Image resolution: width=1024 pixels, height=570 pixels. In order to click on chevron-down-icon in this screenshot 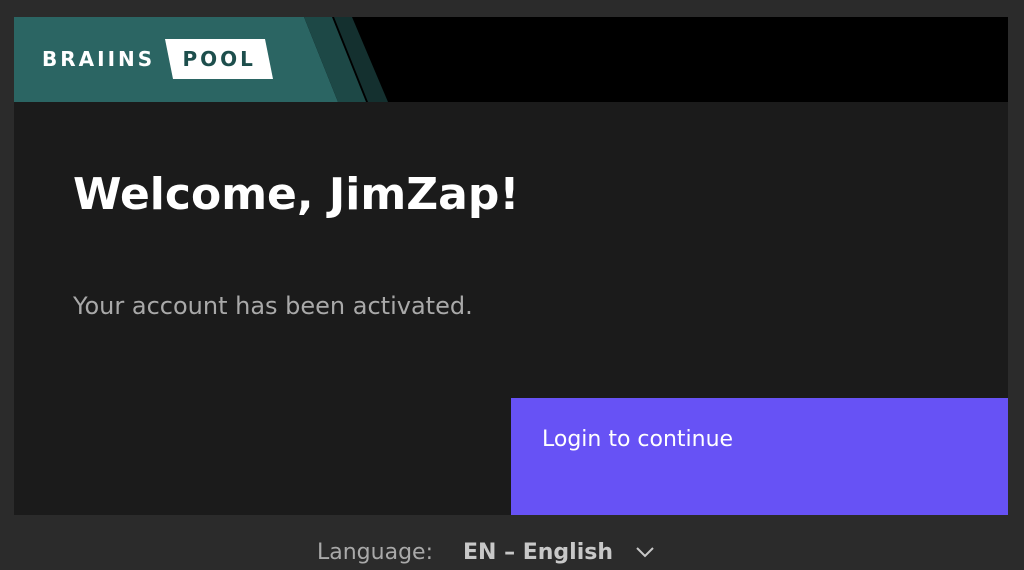, I will do `click(645, 552)`.